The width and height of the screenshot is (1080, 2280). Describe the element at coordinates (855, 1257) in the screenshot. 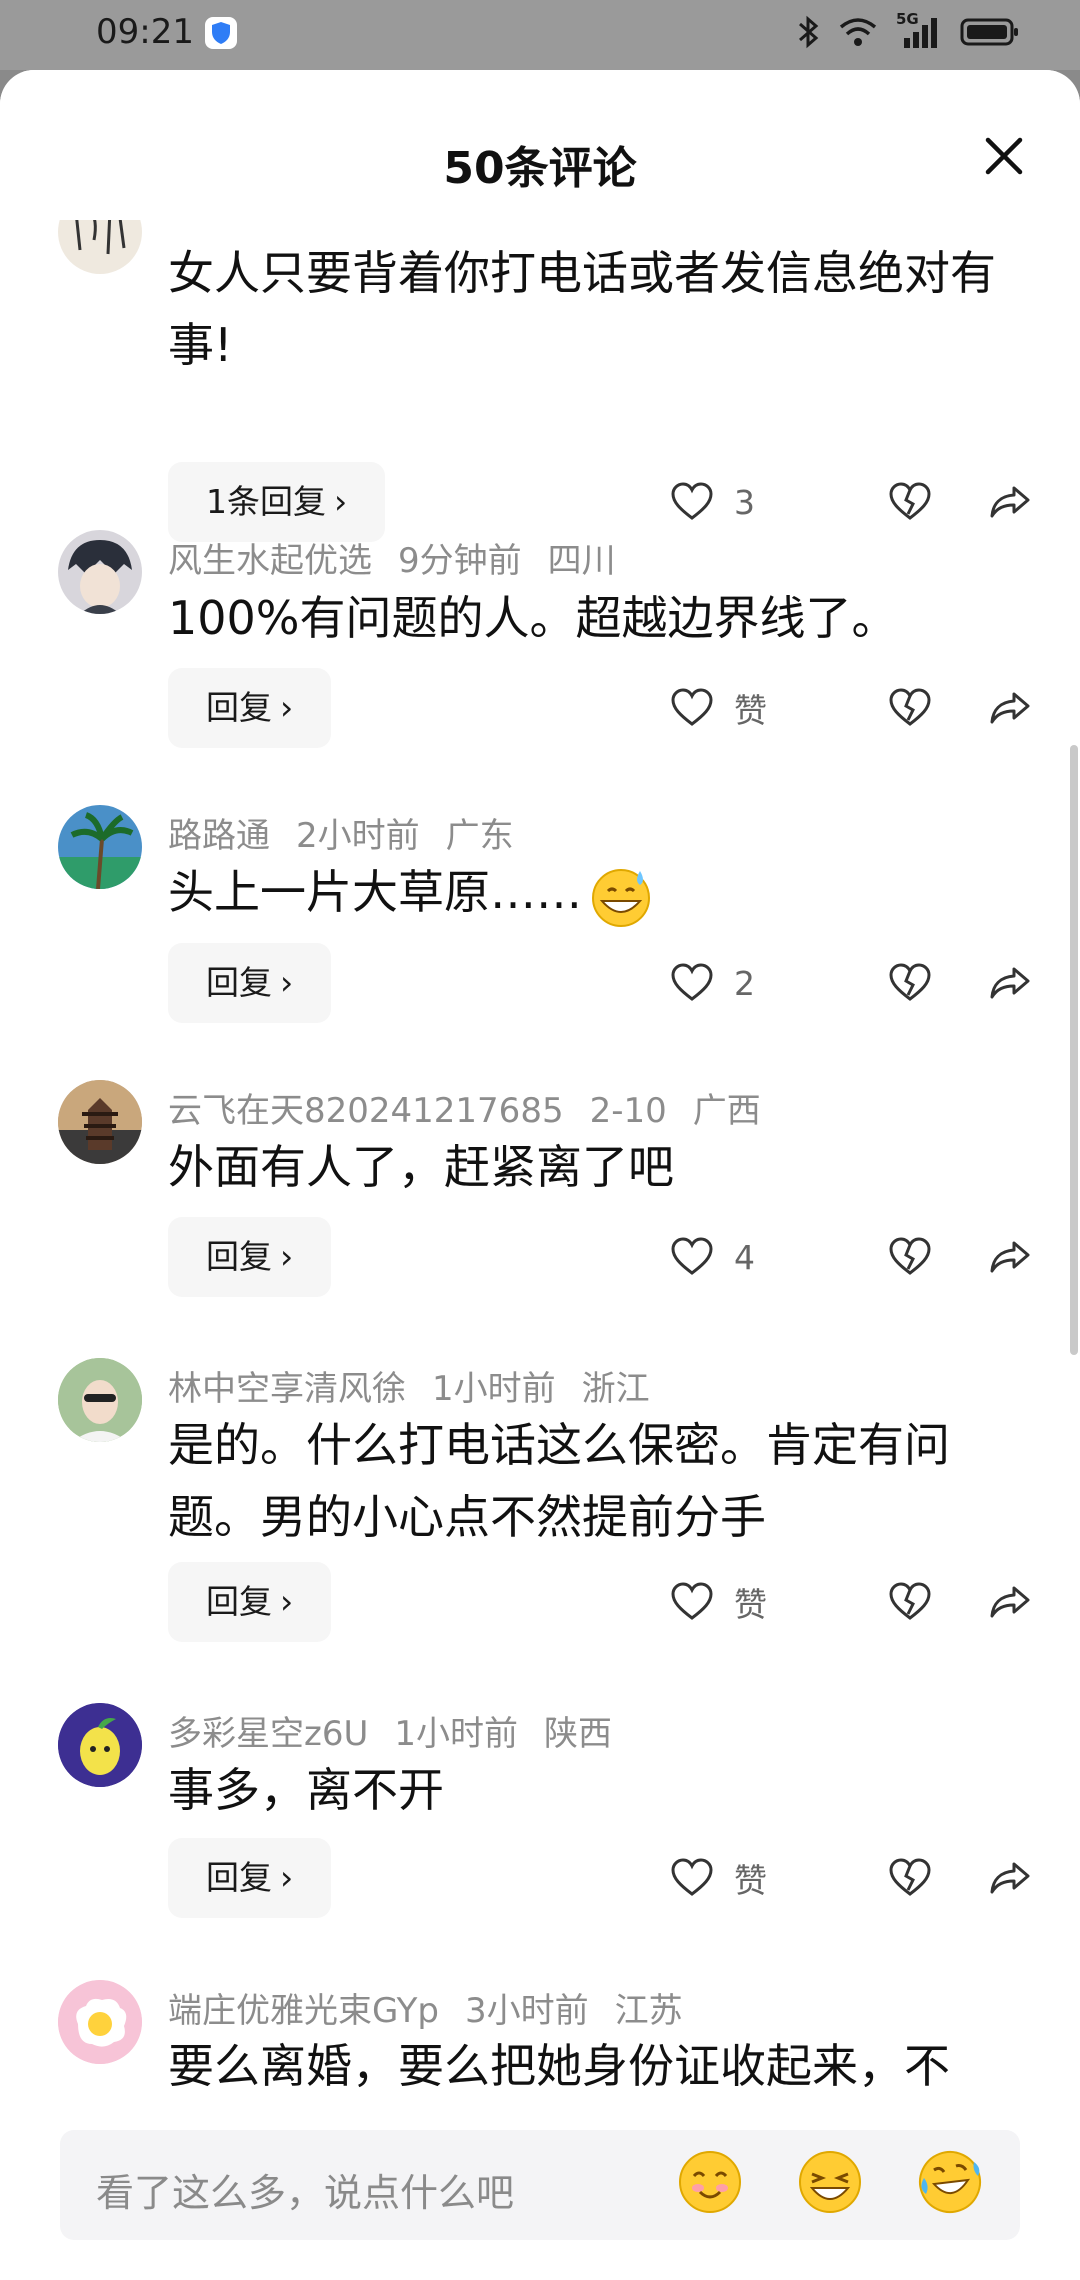

I see `comment-actions: 4` at that location.